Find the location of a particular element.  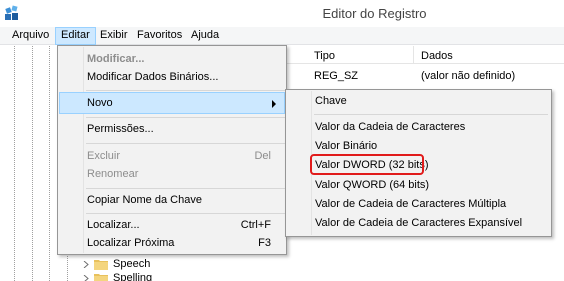

menu-item-label: Valor Binário is located at coordinates (346, 146).